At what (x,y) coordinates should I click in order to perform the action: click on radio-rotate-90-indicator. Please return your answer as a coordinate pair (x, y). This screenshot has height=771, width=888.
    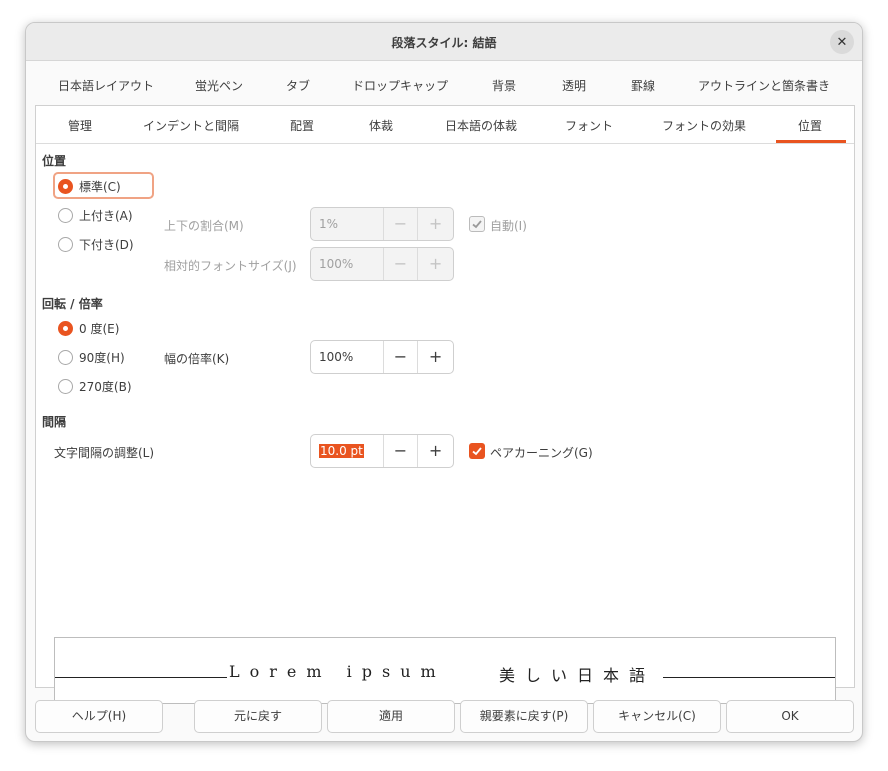
    Looking at the image, I should click on (65, 357).